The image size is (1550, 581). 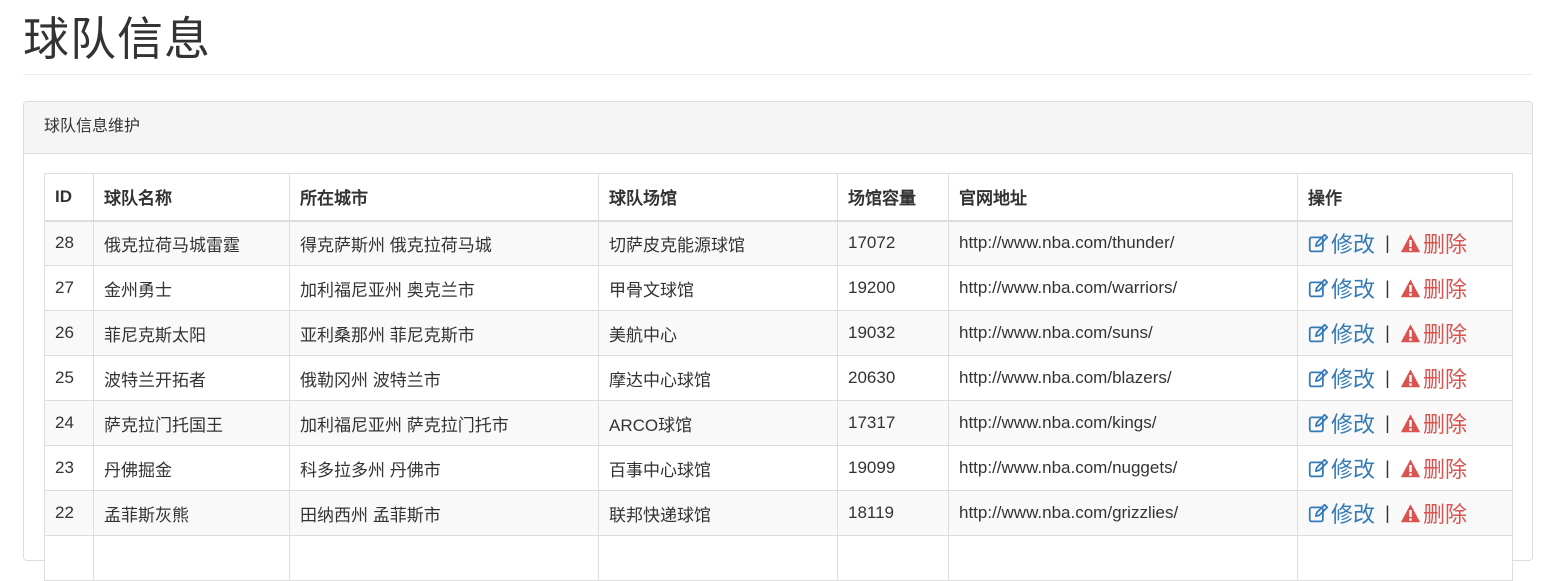 I want to click on table-row, so click(x=778, y=558).